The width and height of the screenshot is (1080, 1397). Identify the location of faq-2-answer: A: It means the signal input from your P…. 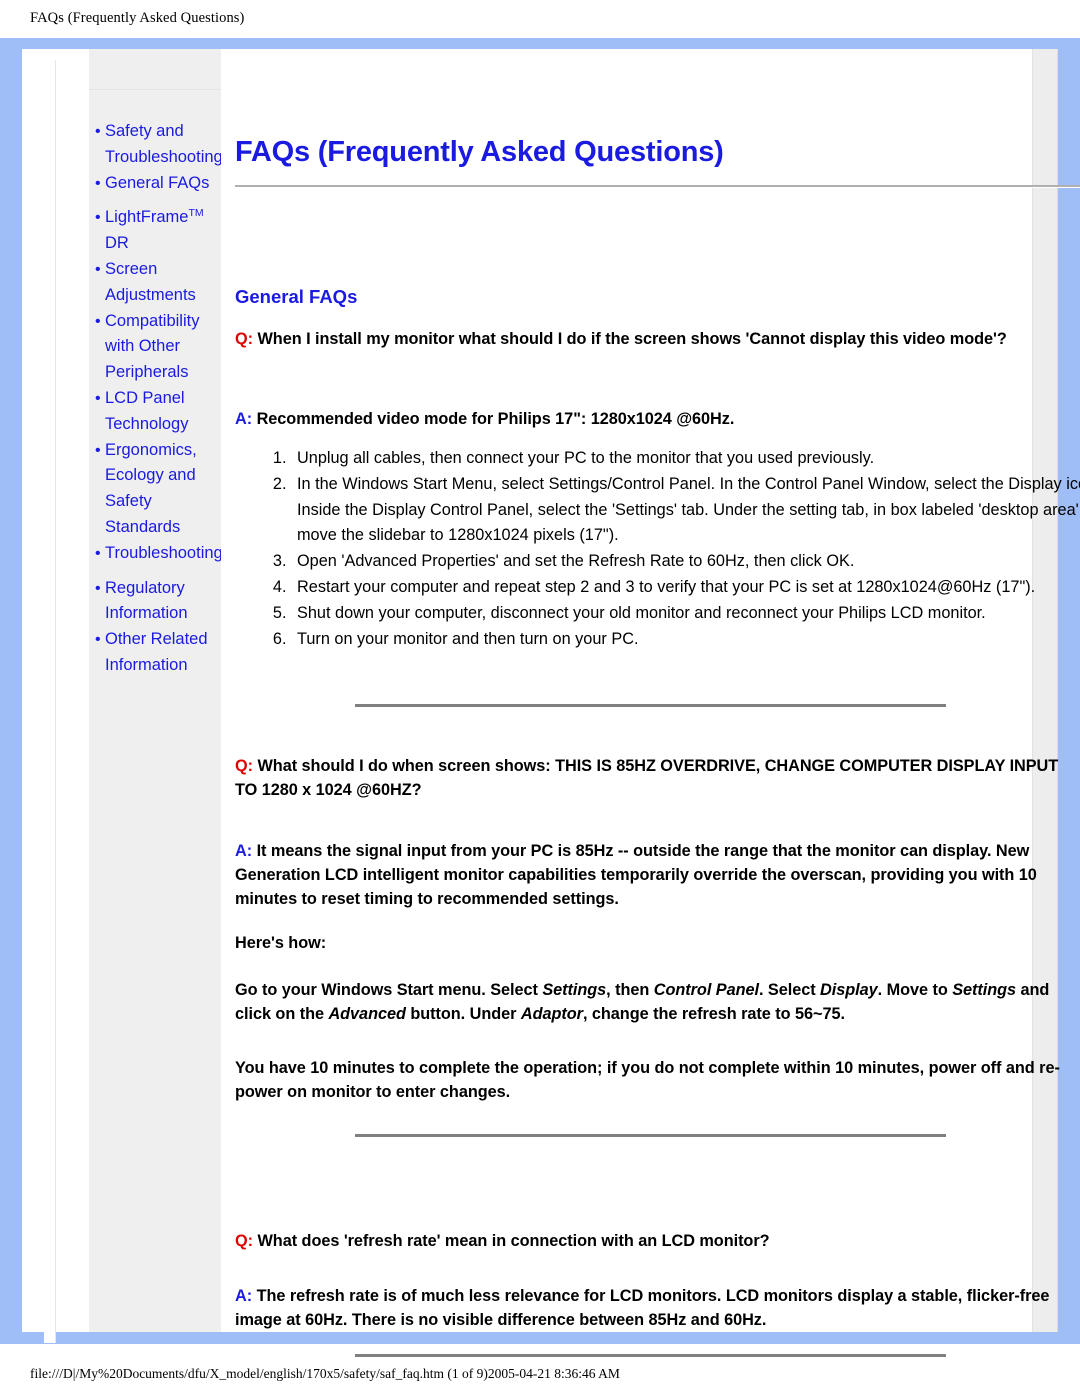
(656, 875).